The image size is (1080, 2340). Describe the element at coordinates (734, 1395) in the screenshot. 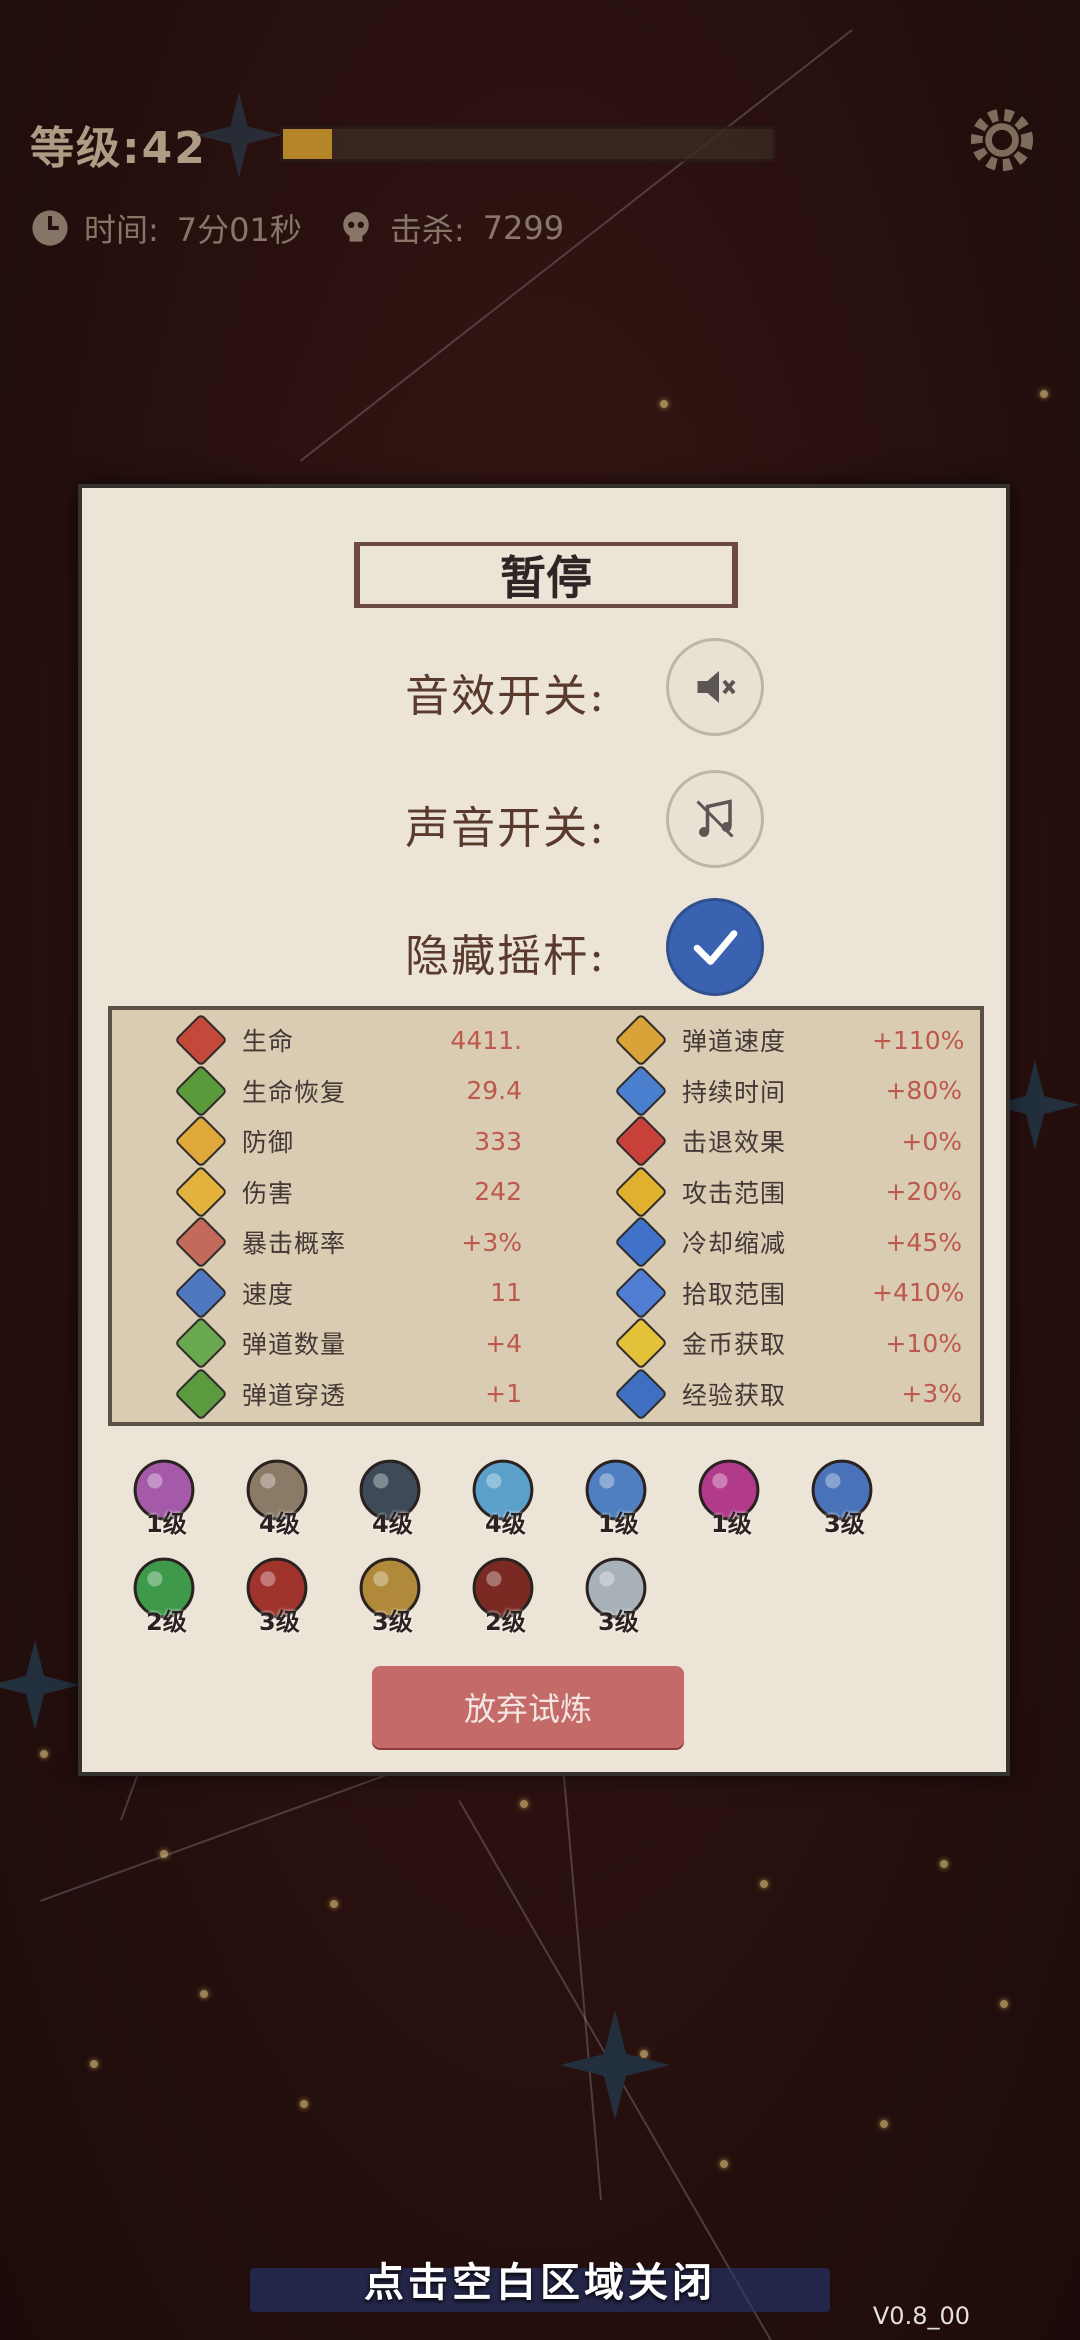

I see `stat-name: 经验获取` at that location.